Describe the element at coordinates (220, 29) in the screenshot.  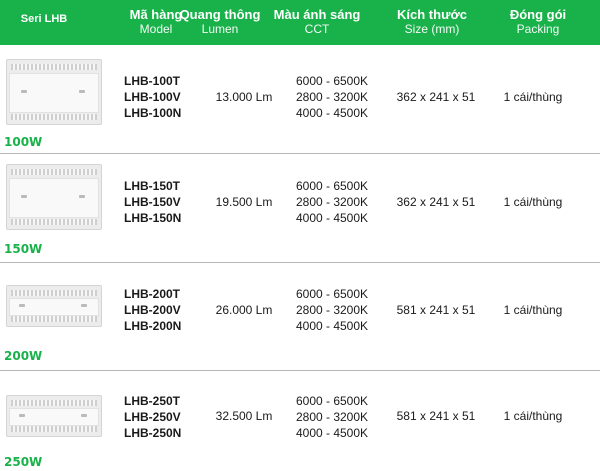
I see `lumen-header-en: Lumen` at that location.